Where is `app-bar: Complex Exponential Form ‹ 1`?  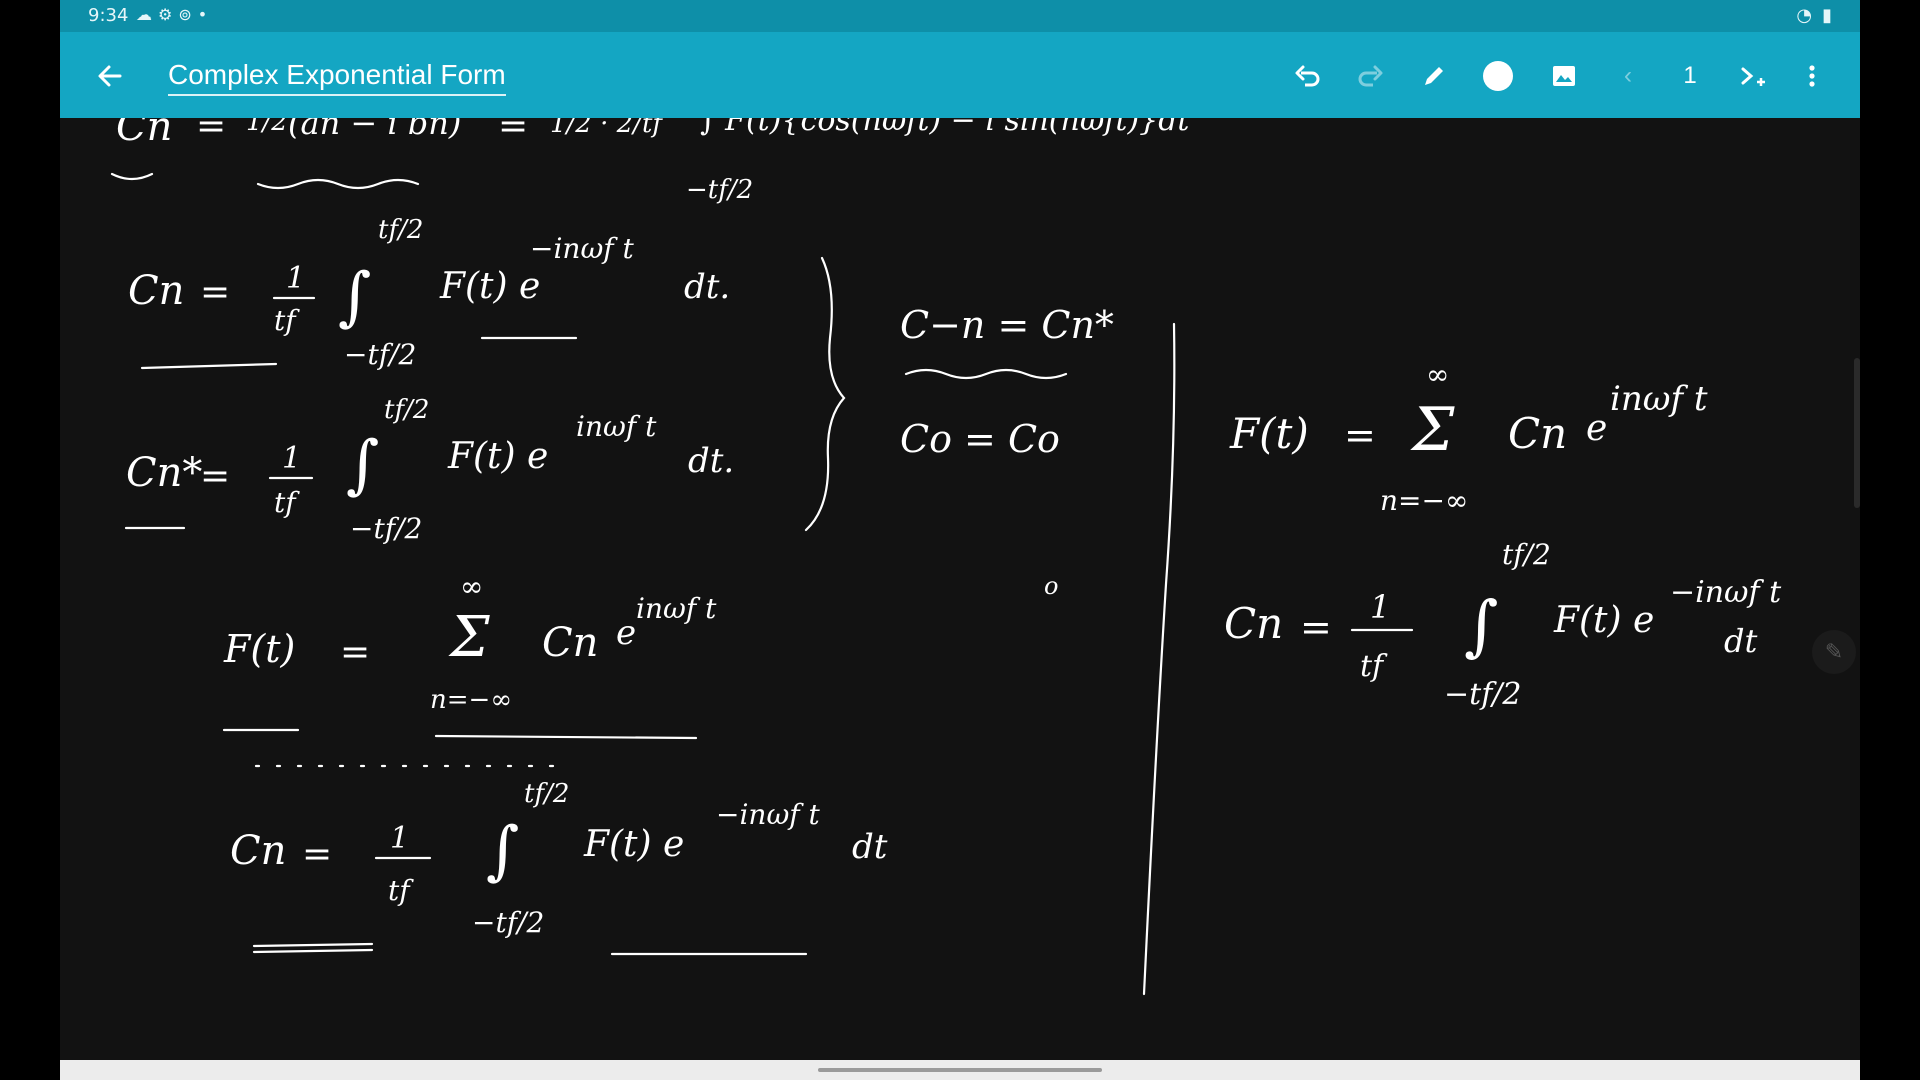 app-bar: Complex Exponential Form ‹ 1 is located at coordinates (960, 75).